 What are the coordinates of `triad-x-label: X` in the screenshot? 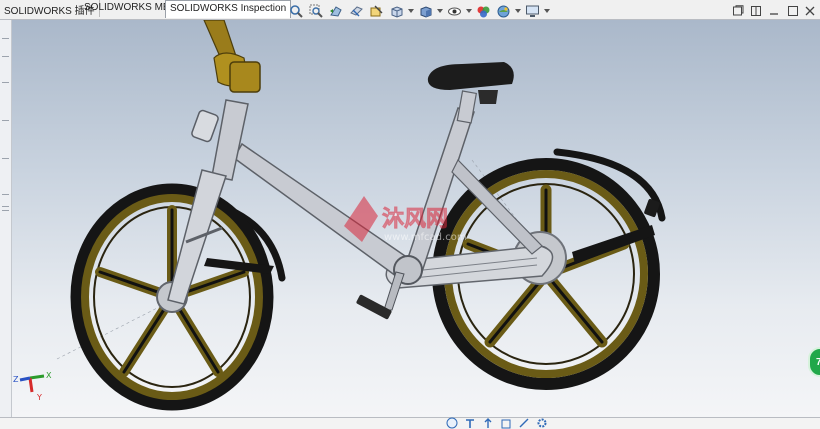 It's located at (49, 375).